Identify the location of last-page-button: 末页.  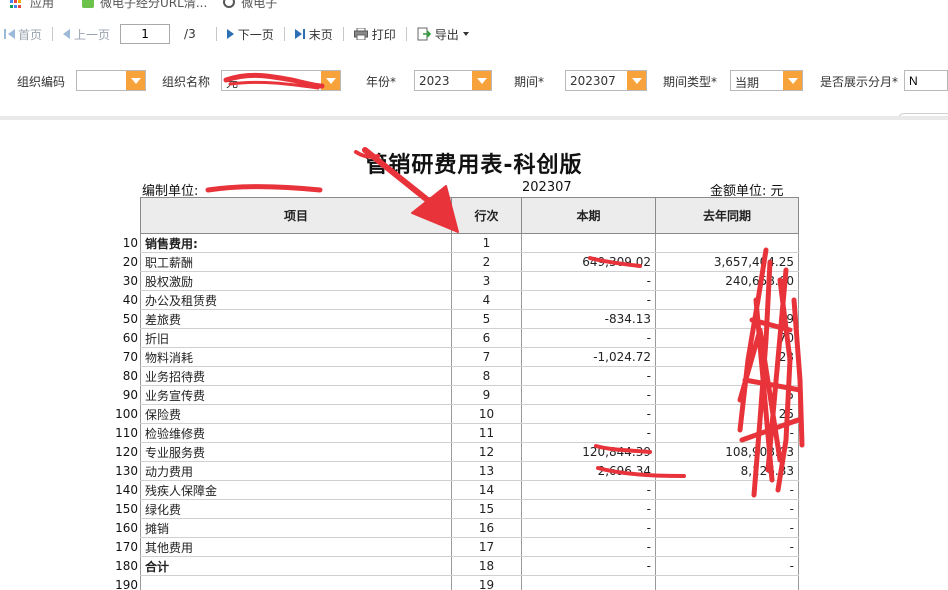
(314, 34).